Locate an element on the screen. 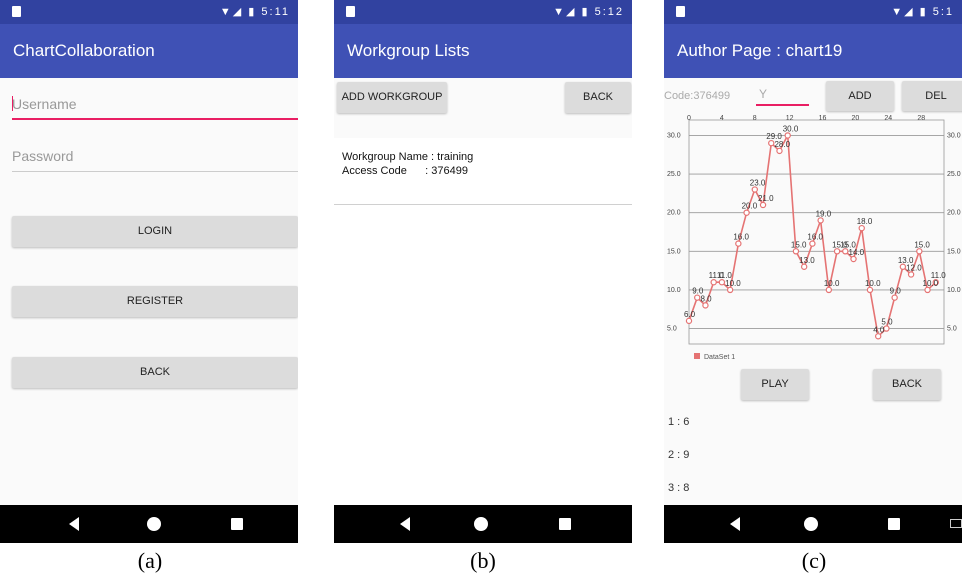 Image resolution: width=962 pixels, height=576 pixels. add-button: ADD is located at coordinates (860, 96).